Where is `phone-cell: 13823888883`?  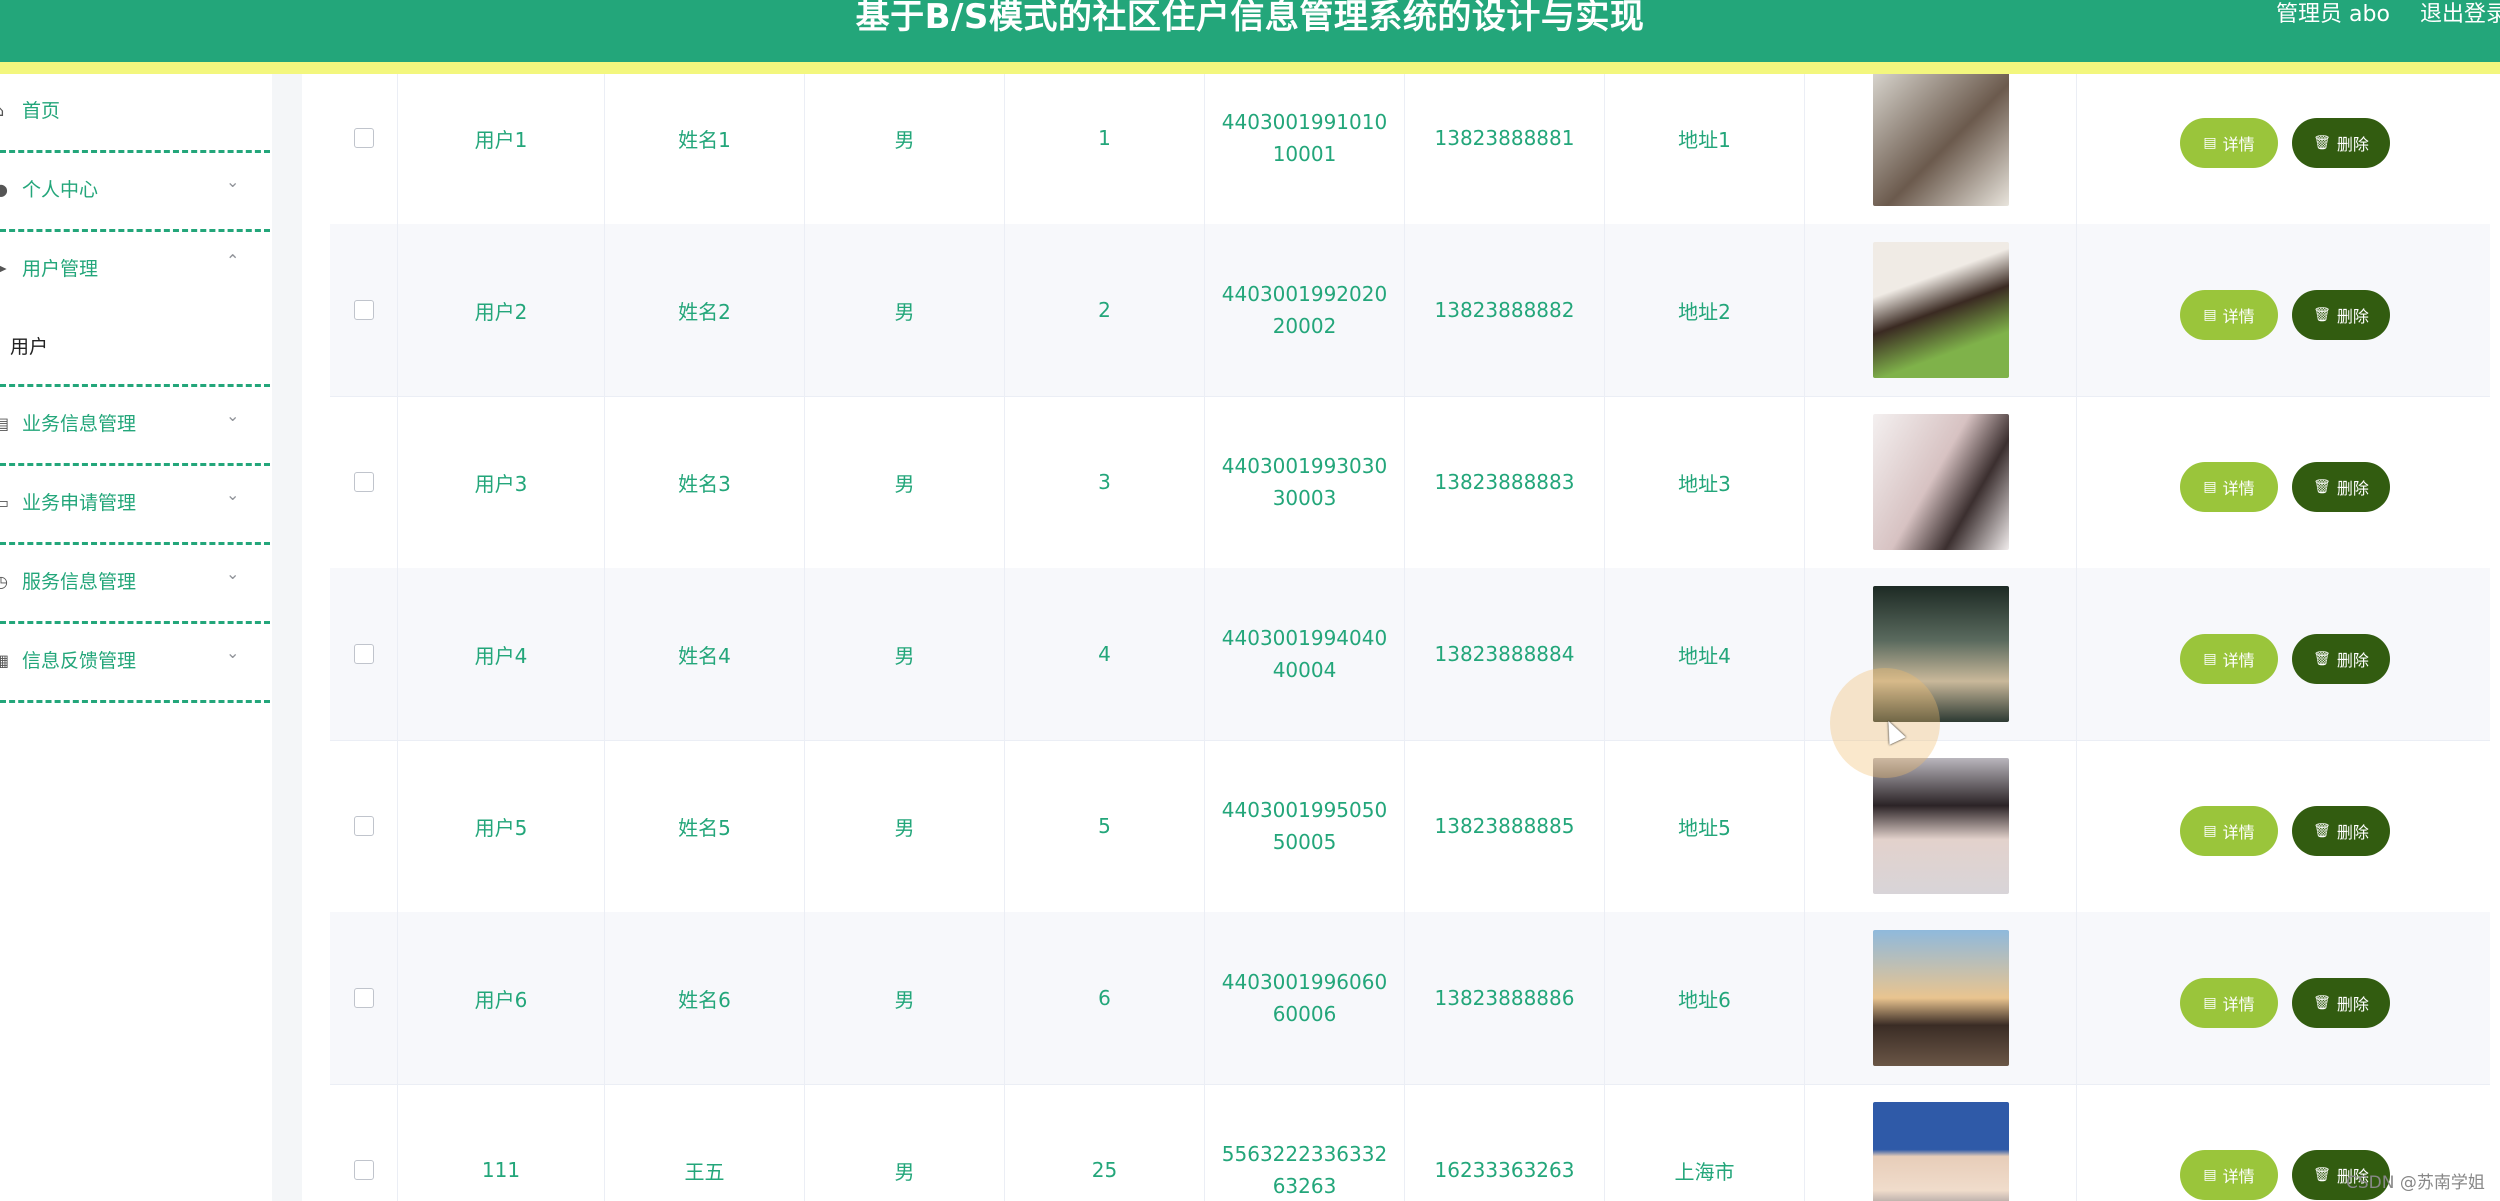 phone-cell: 13823888883 is located at coordinates (1505, 482).